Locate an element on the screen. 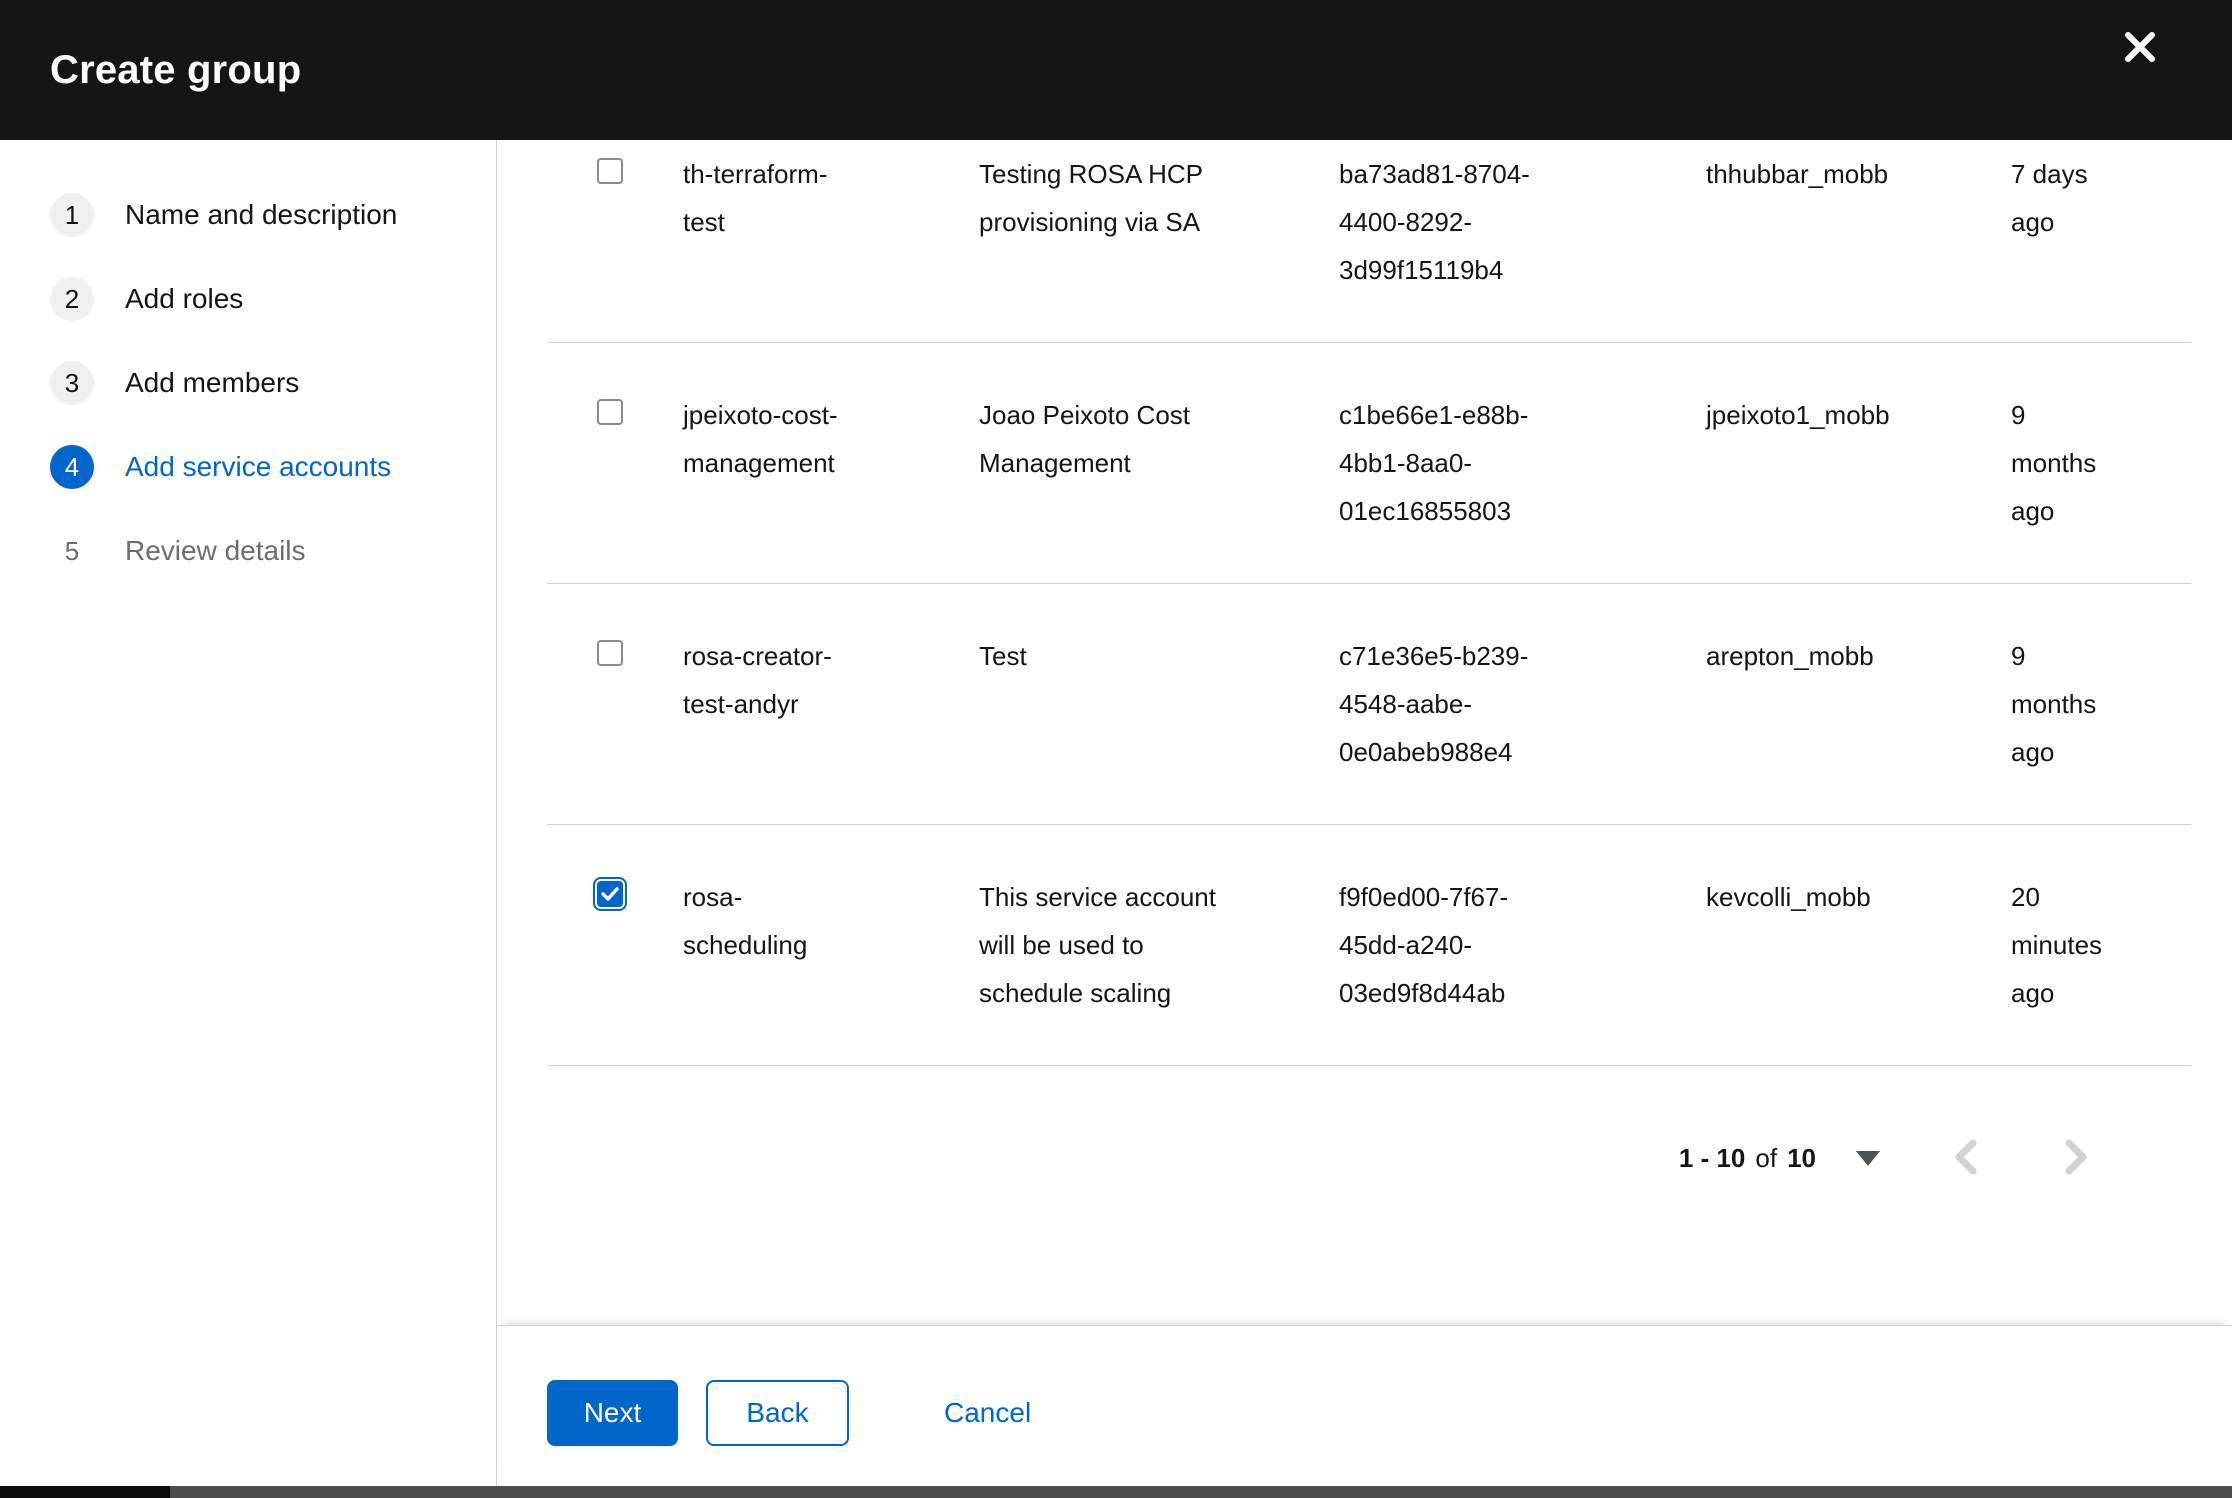 Image resolution: width=2232 pixels, height=1498 pixels. service-account-client-id: ba73ad81-8704-4400-8292-3d99f15119b4 is located at coordinates (1434, 222).